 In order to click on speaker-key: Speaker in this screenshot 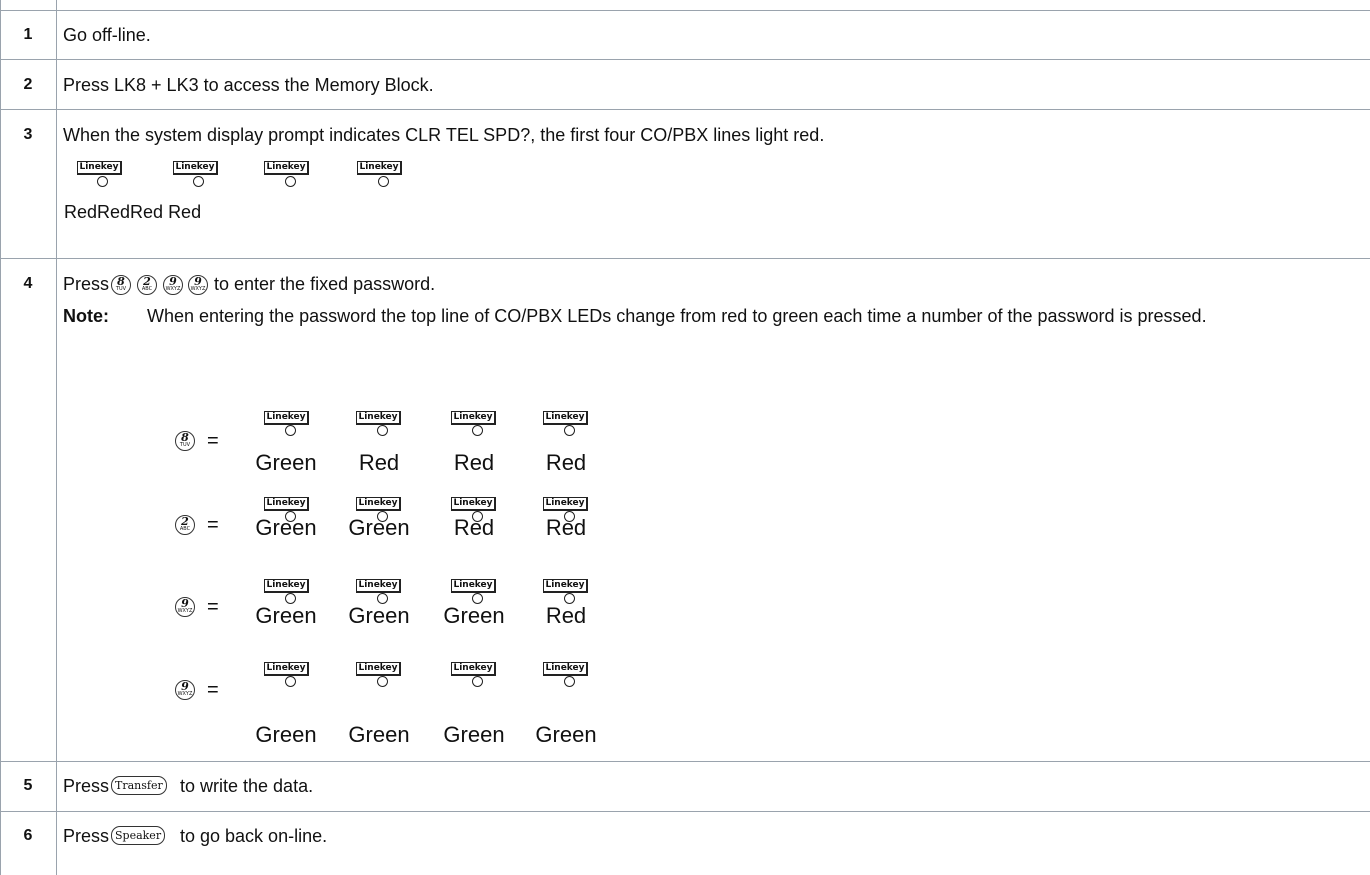, I will do `click(138, 835)`.